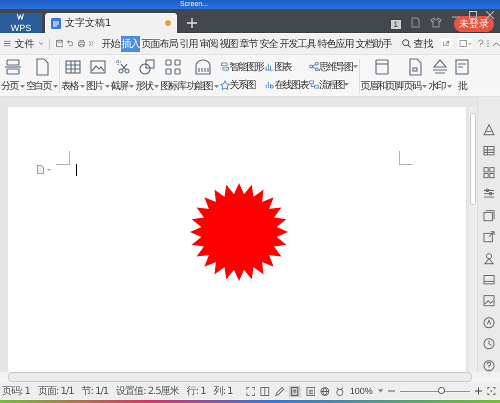  What do you see at coordinates (311, 391) in the screenshot?
I see `outline-view-icon` at bounding box center [311, 391].